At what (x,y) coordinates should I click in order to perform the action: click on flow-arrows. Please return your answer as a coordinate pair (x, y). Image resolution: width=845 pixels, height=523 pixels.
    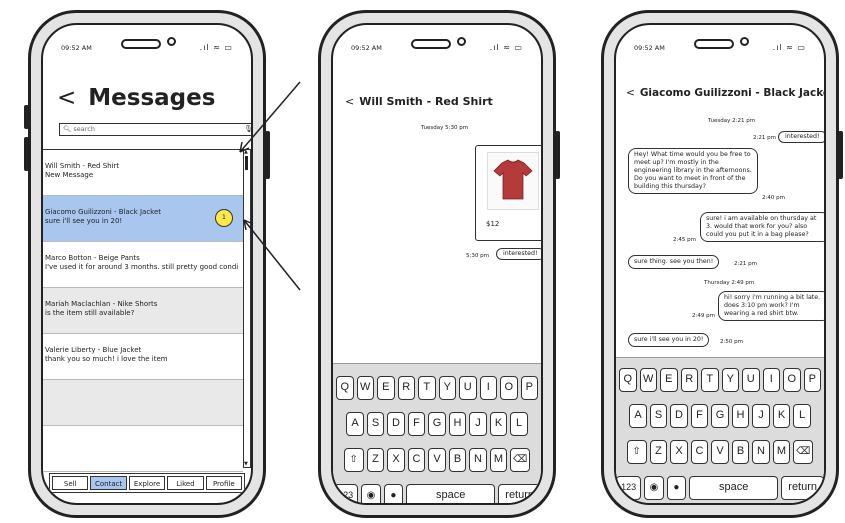
    Looking at the image, I should click on (270, 186).